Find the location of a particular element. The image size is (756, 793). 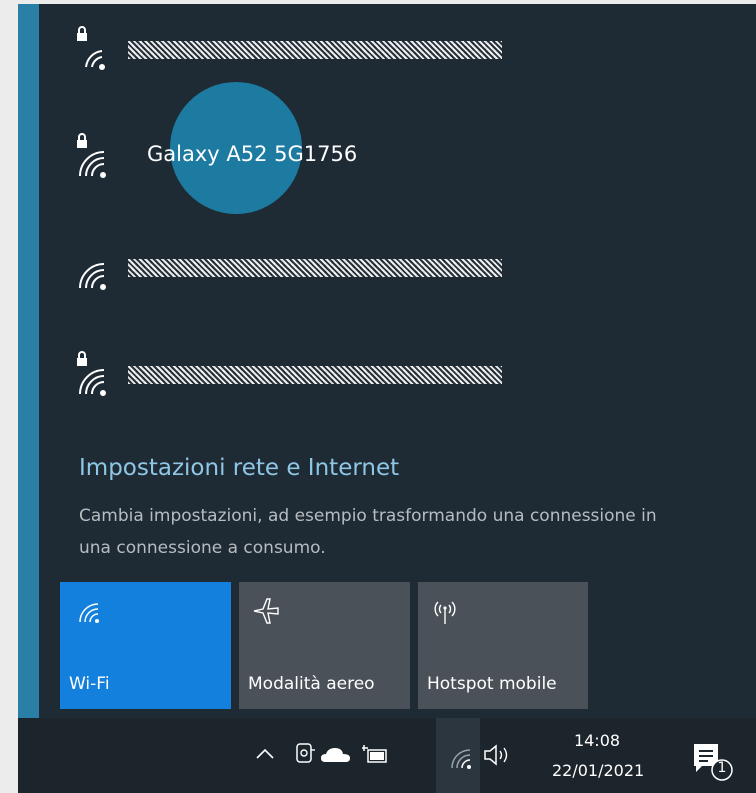

network-settings-link: Impostazioni rete e Internet is located at coordinates (239, 468).